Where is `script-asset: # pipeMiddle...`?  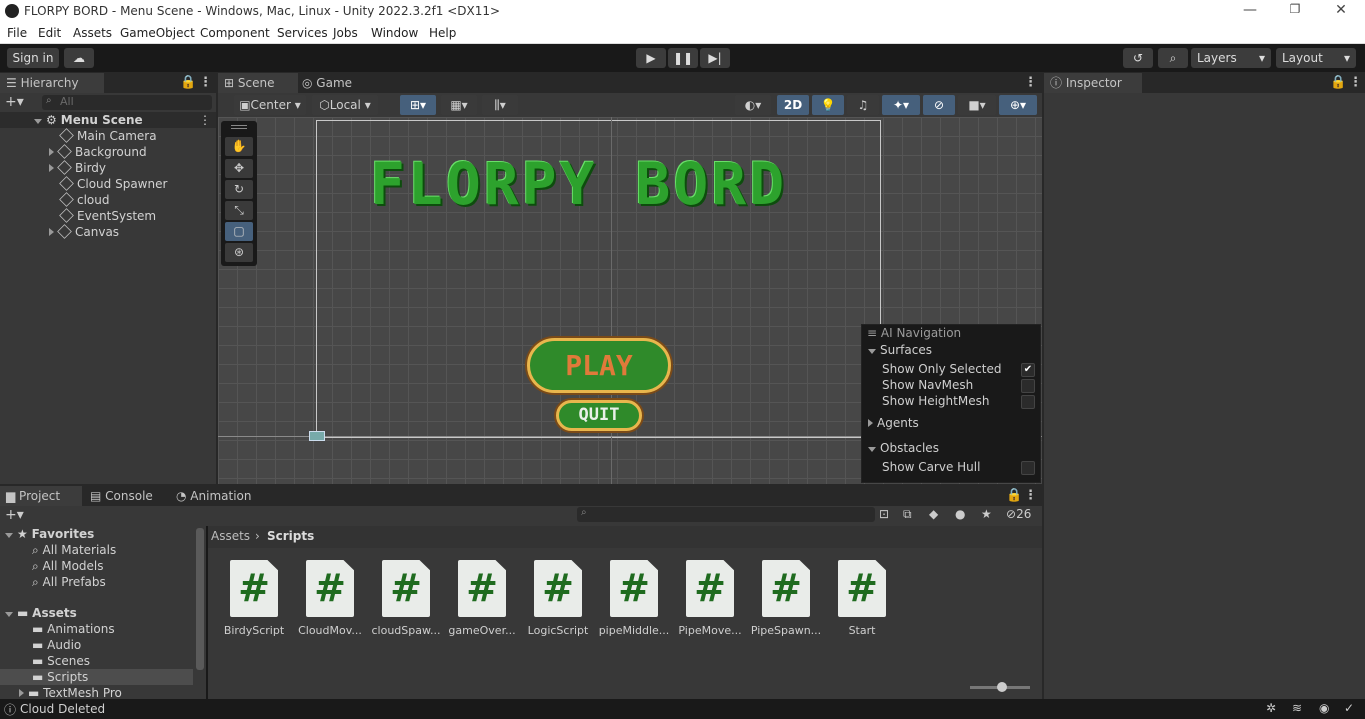
script-asset: # pipeMiddle... is located at coordinates (634, 598).